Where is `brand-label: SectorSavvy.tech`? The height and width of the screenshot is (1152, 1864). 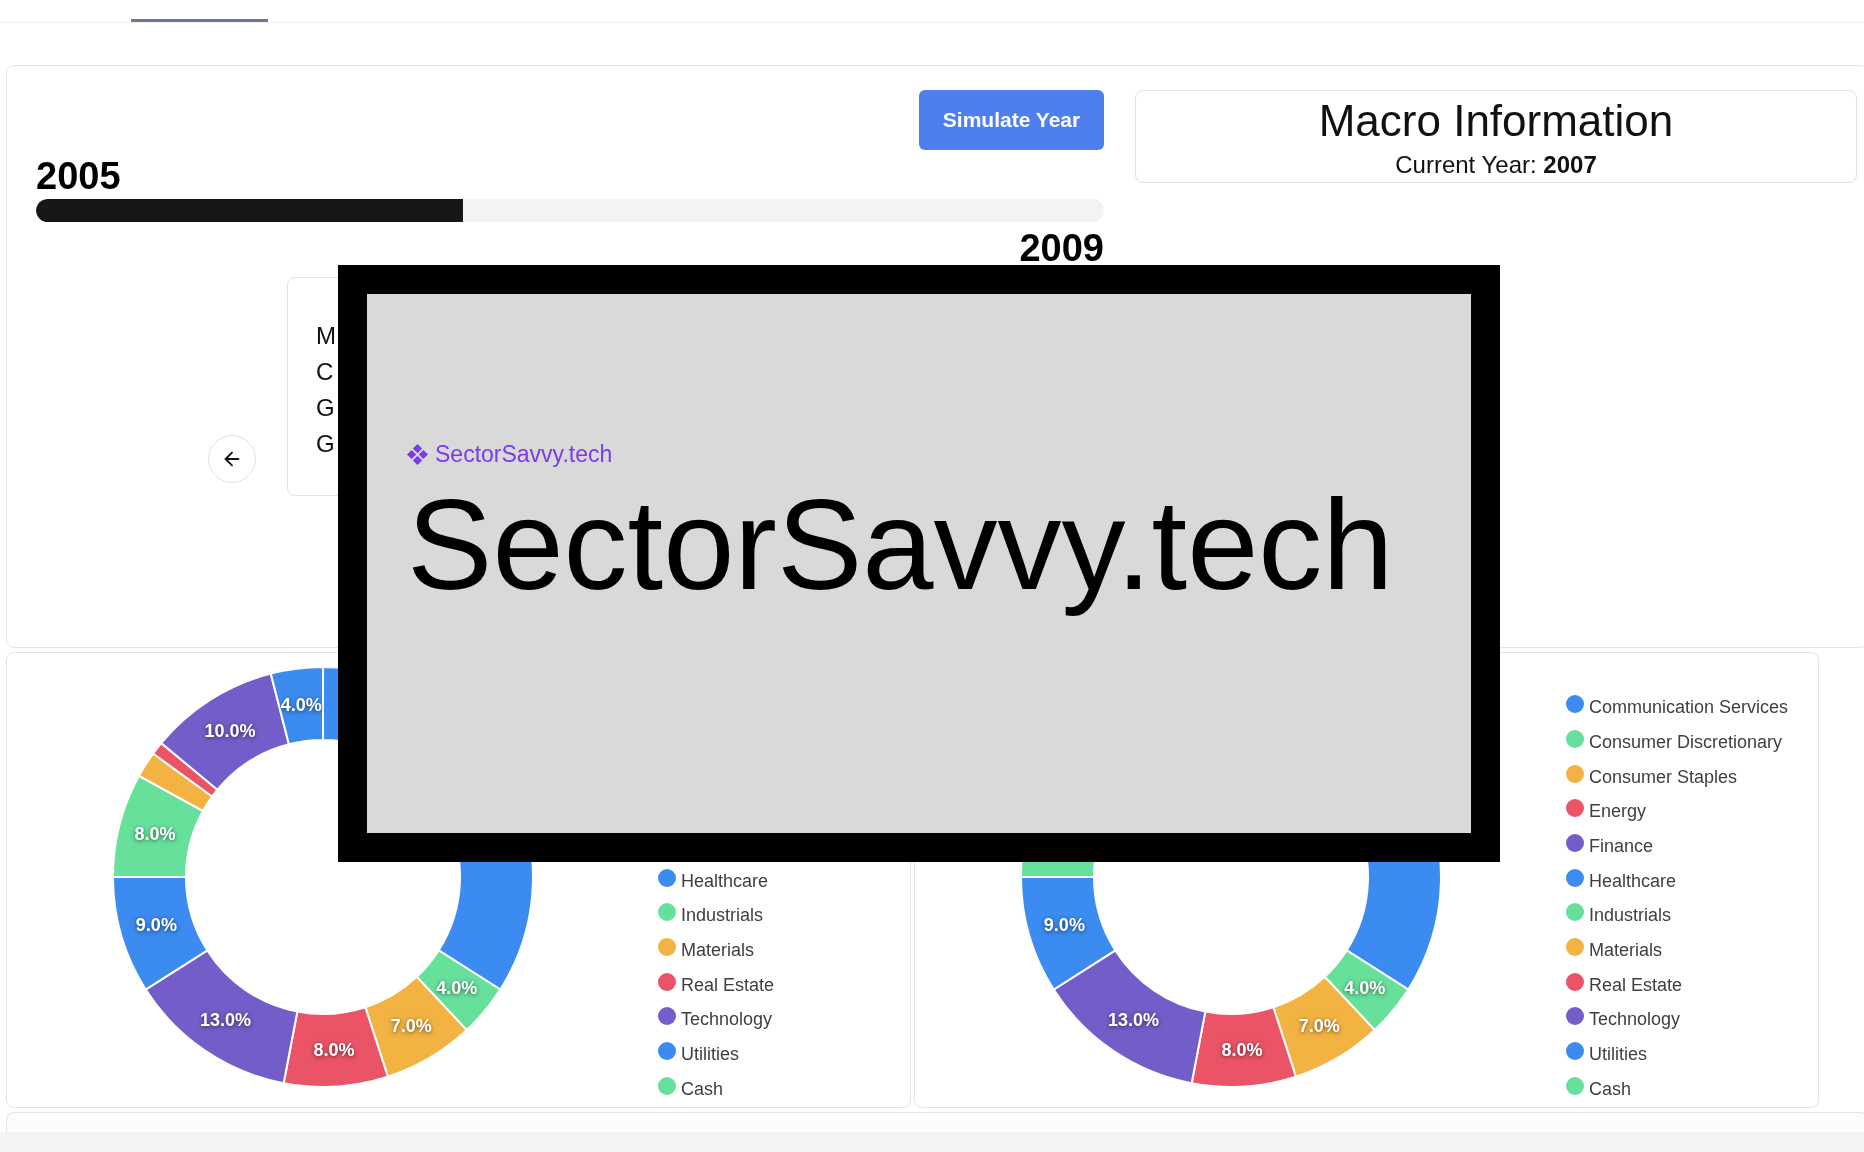
brand-label: SectorSavvy.tech is located at coordinates (524, 454).